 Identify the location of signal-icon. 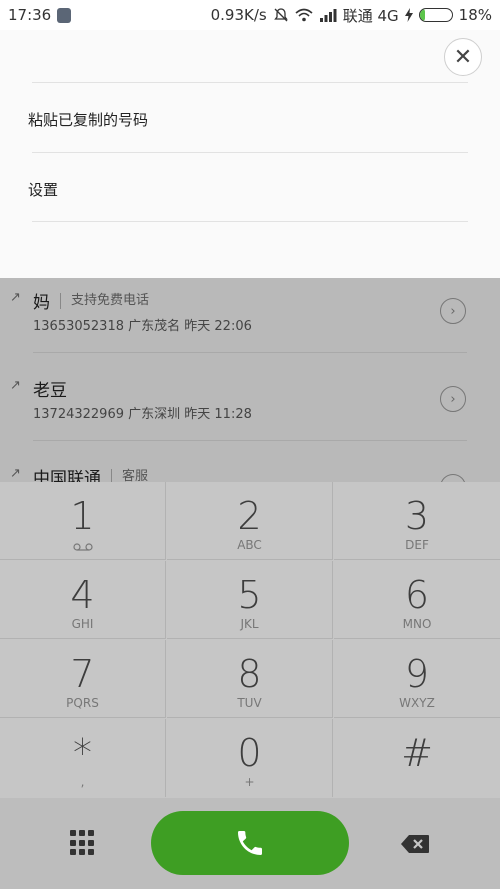
(328, 15).